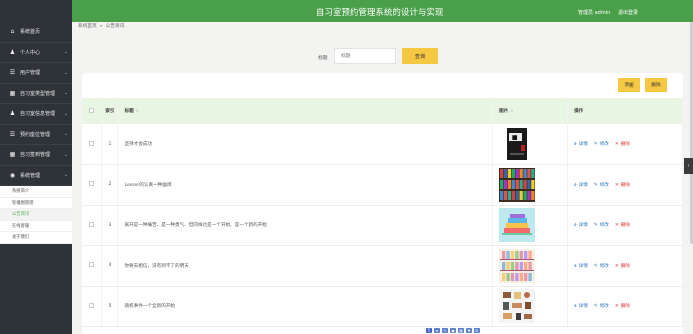 The width and height of the screenshot is (693, 334). I want to click on sidebar-subitem-0: 系统简介, so click(36, 192).